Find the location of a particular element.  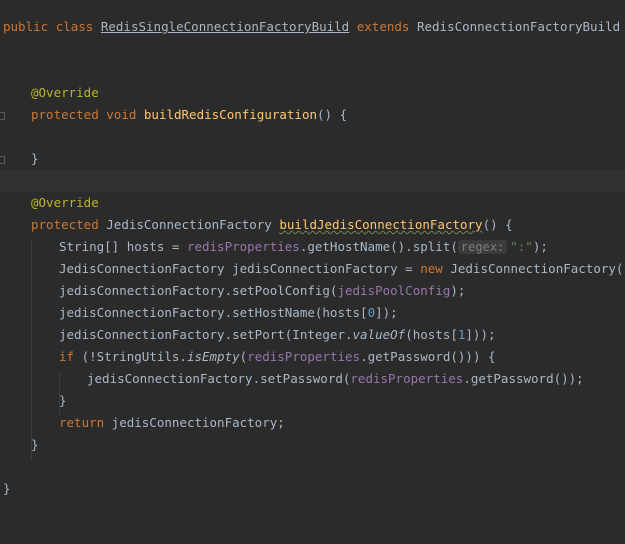

keyword: class is located at coordinates (74, 26).